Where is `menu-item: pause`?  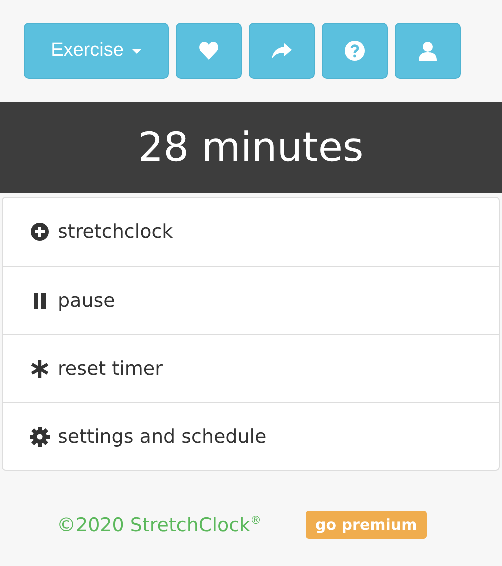 menu-item: pause is located at coordinates (251, 300).